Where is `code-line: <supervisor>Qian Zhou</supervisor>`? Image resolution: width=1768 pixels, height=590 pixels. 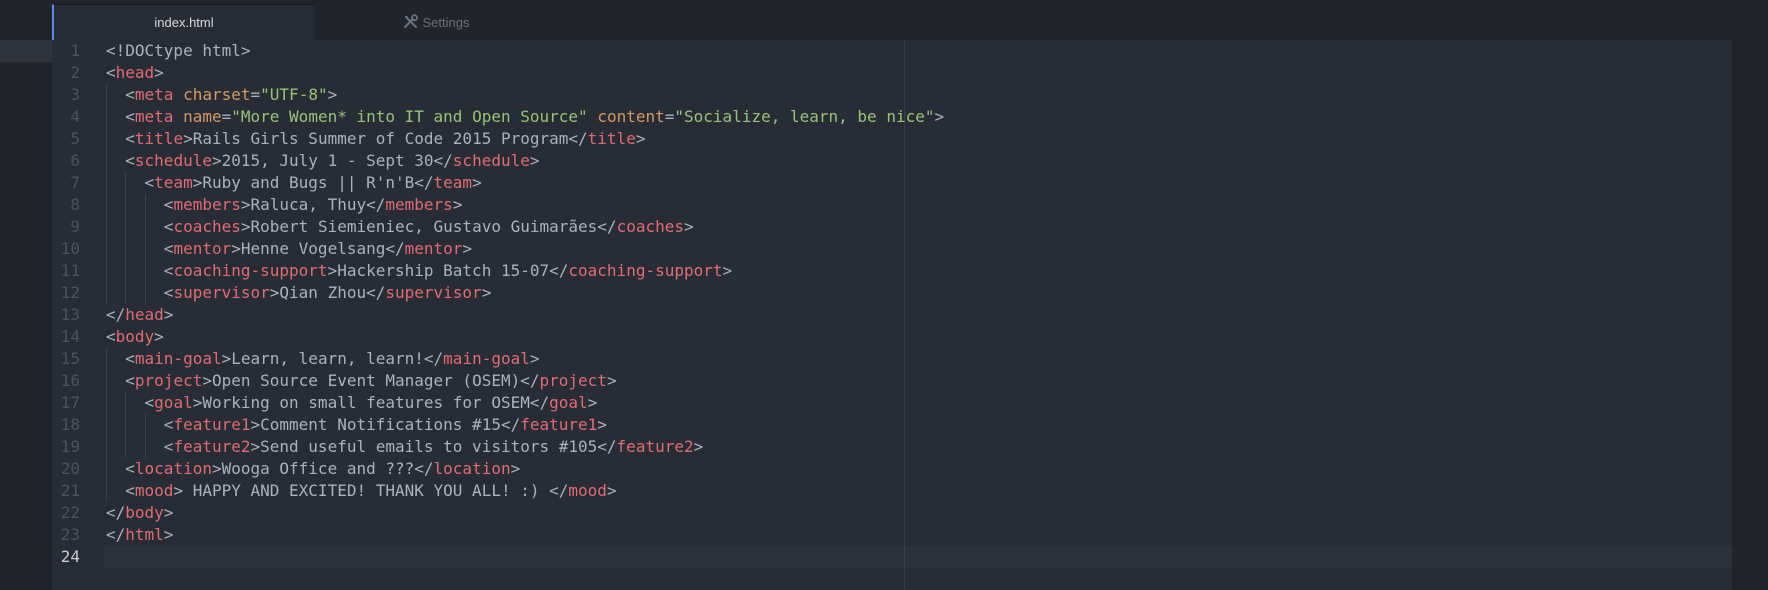 code-line: <supervisor>Qian Zhou</supervisor> is located at coordinates (299, 293).